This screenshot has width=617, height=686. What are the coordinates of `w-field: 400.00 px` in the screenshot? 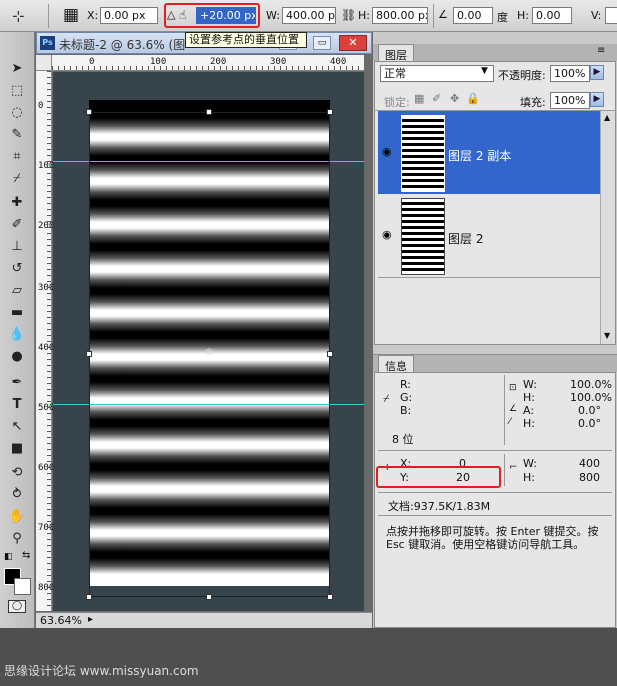 It's located at (309, 15).